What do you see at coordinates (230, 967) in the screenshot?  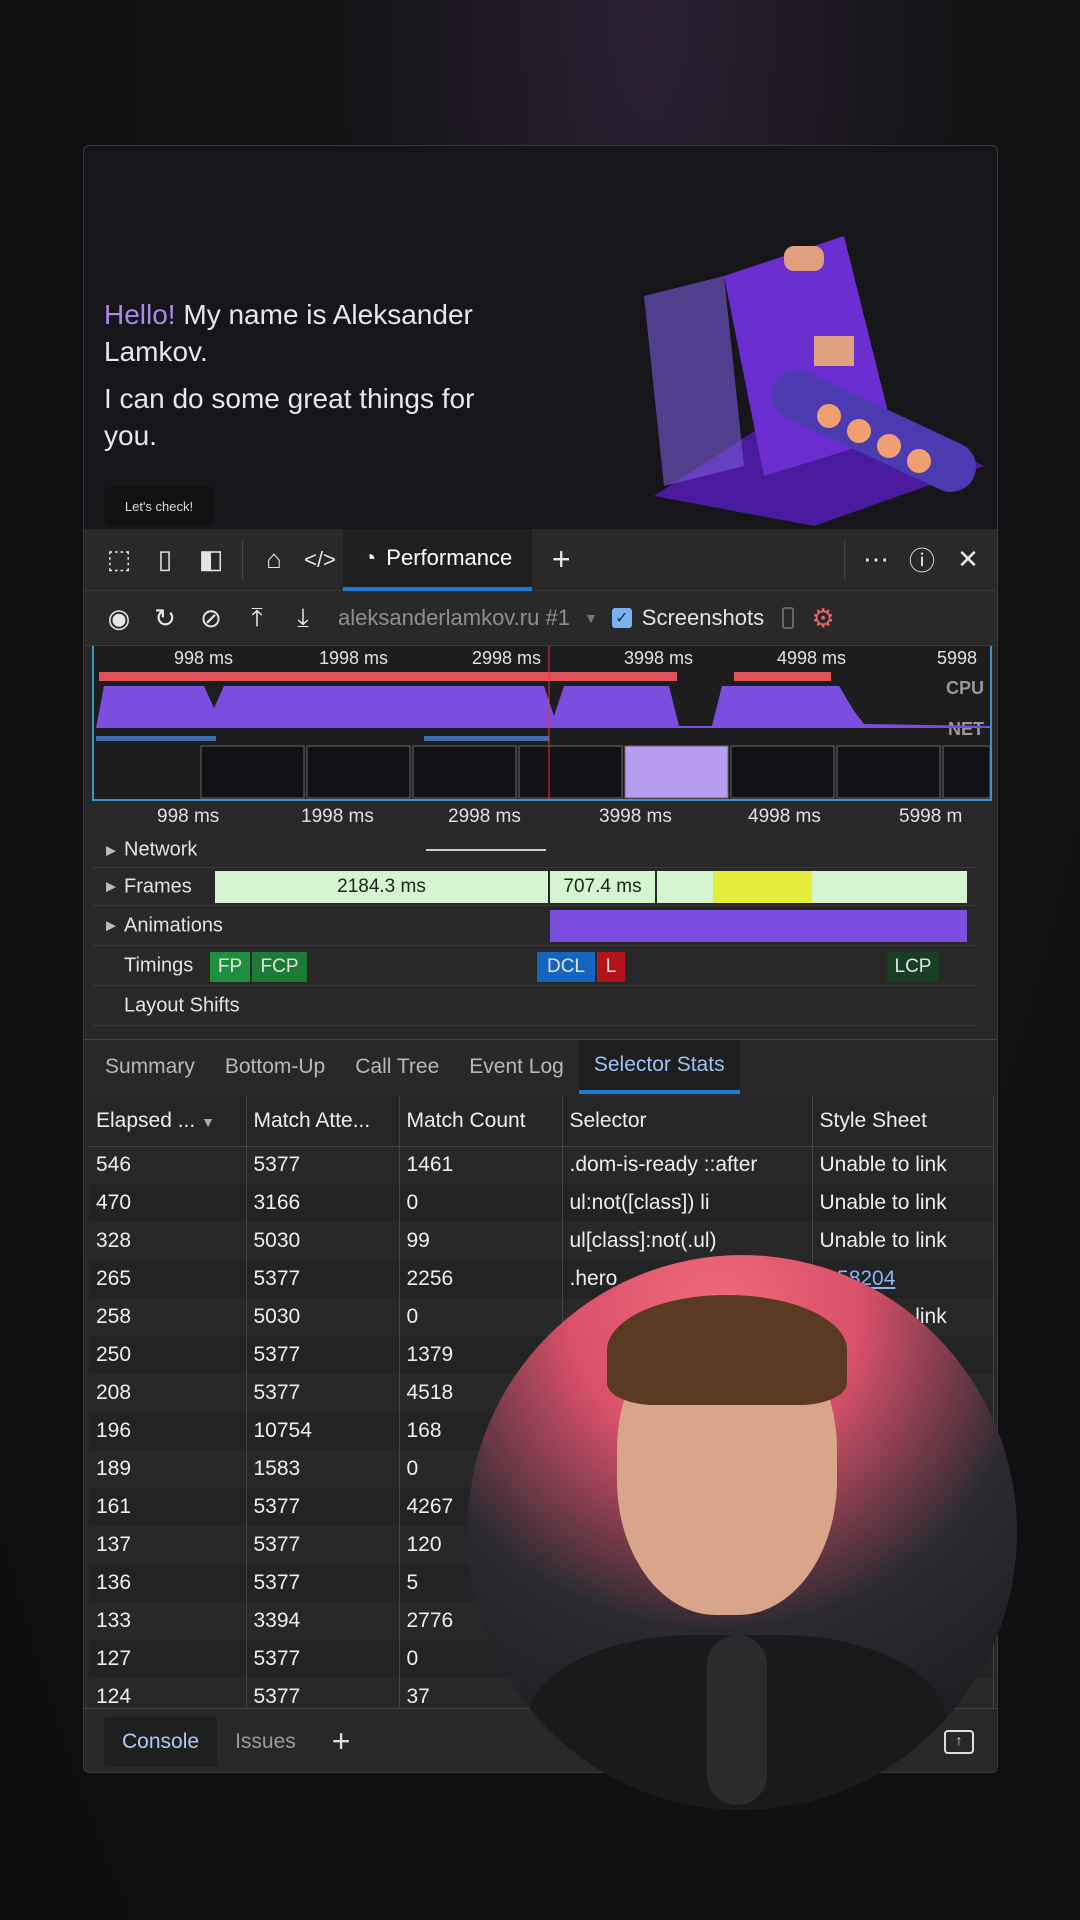 I see `fp-marker: FP` at bounding box center [230, 967].